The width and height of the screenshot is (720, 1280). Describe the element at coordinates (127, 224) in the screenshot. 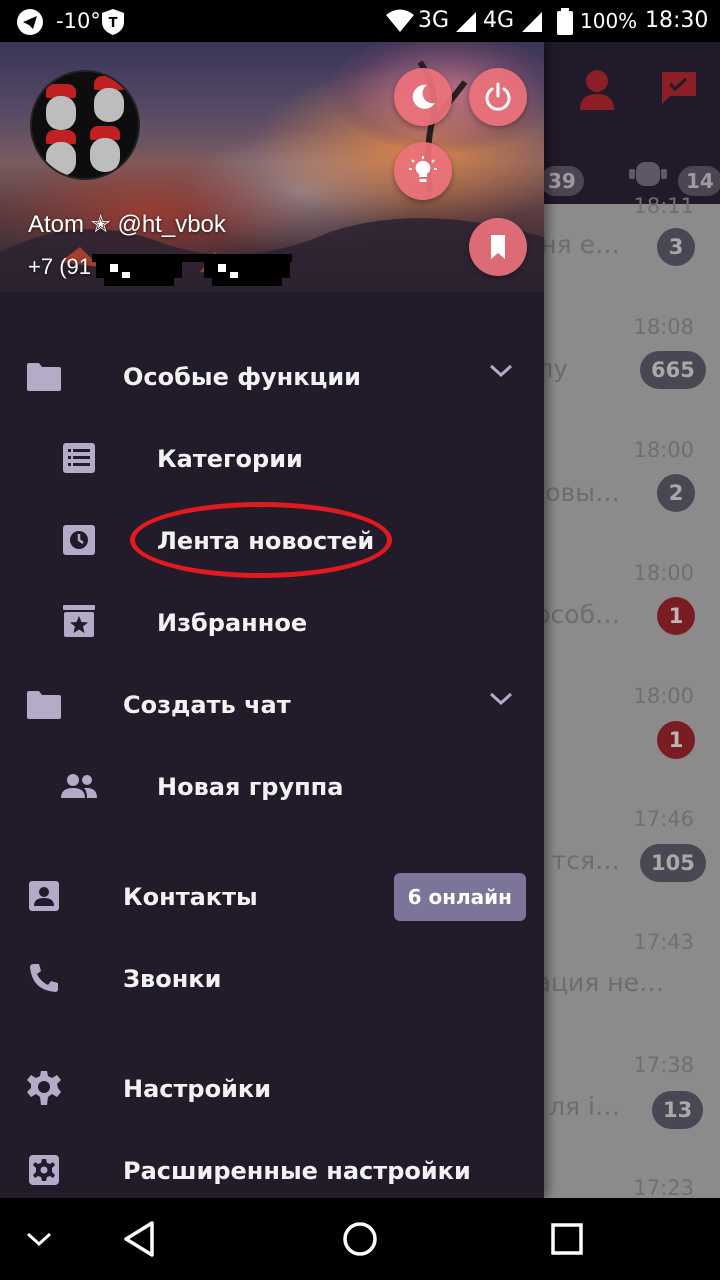

I see `user-name: Atom ✭ @ht_vbok` at that location.